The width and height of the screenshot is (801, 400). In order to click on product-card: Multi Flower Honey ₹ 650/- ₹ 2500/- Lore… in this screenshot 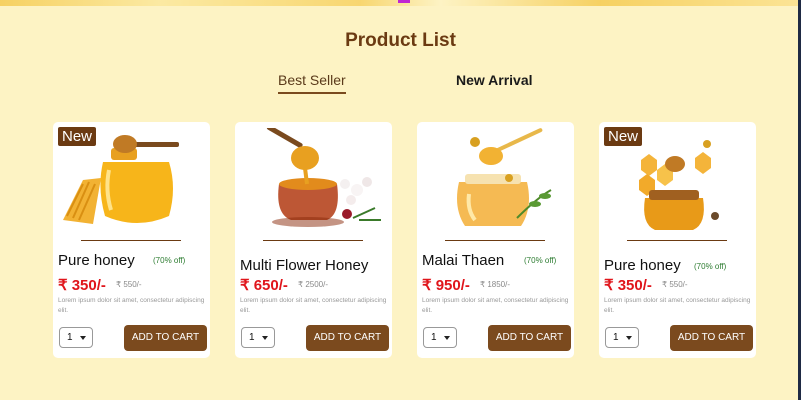, I will do `click(313, 240)`.